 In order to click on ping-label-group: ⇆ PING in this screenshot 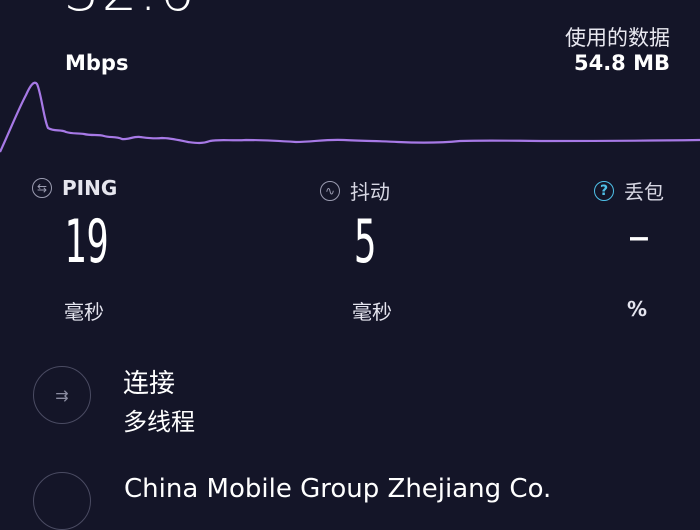, I will do `click(74, 188)`.